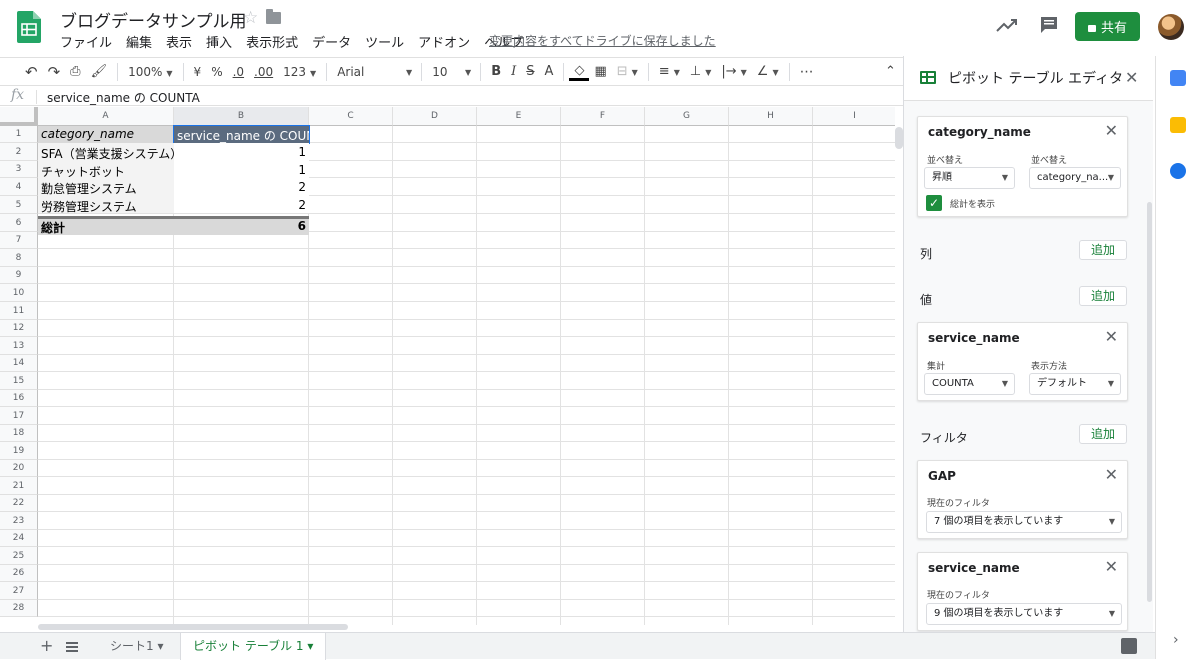 The image size is (1200, 660). Describe the element at coordinates (19, 169) in the screenshot. I see `row-header: 3` at that location.